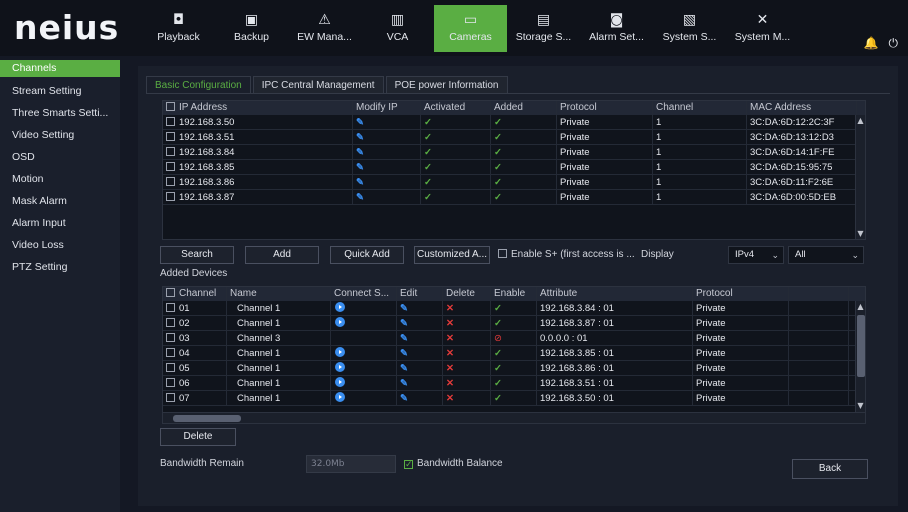  What do you see at coordinates (514, 383) in the screenshot?
I see `table-row: 06 Channel 1 ✎ ✕ ✓ 192.168.3.51 : 01 Private` at bounding box center [514, 383].